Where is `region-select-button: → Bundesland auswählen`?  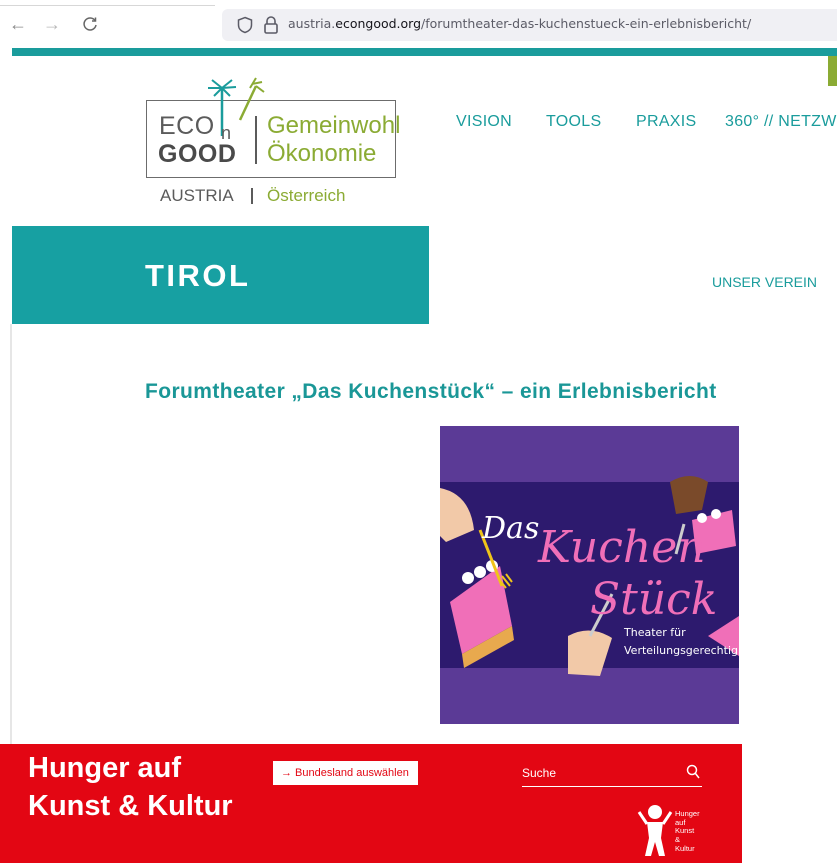 region-select-button: → Bundesland auswählen is located at coordinates (345, 773).